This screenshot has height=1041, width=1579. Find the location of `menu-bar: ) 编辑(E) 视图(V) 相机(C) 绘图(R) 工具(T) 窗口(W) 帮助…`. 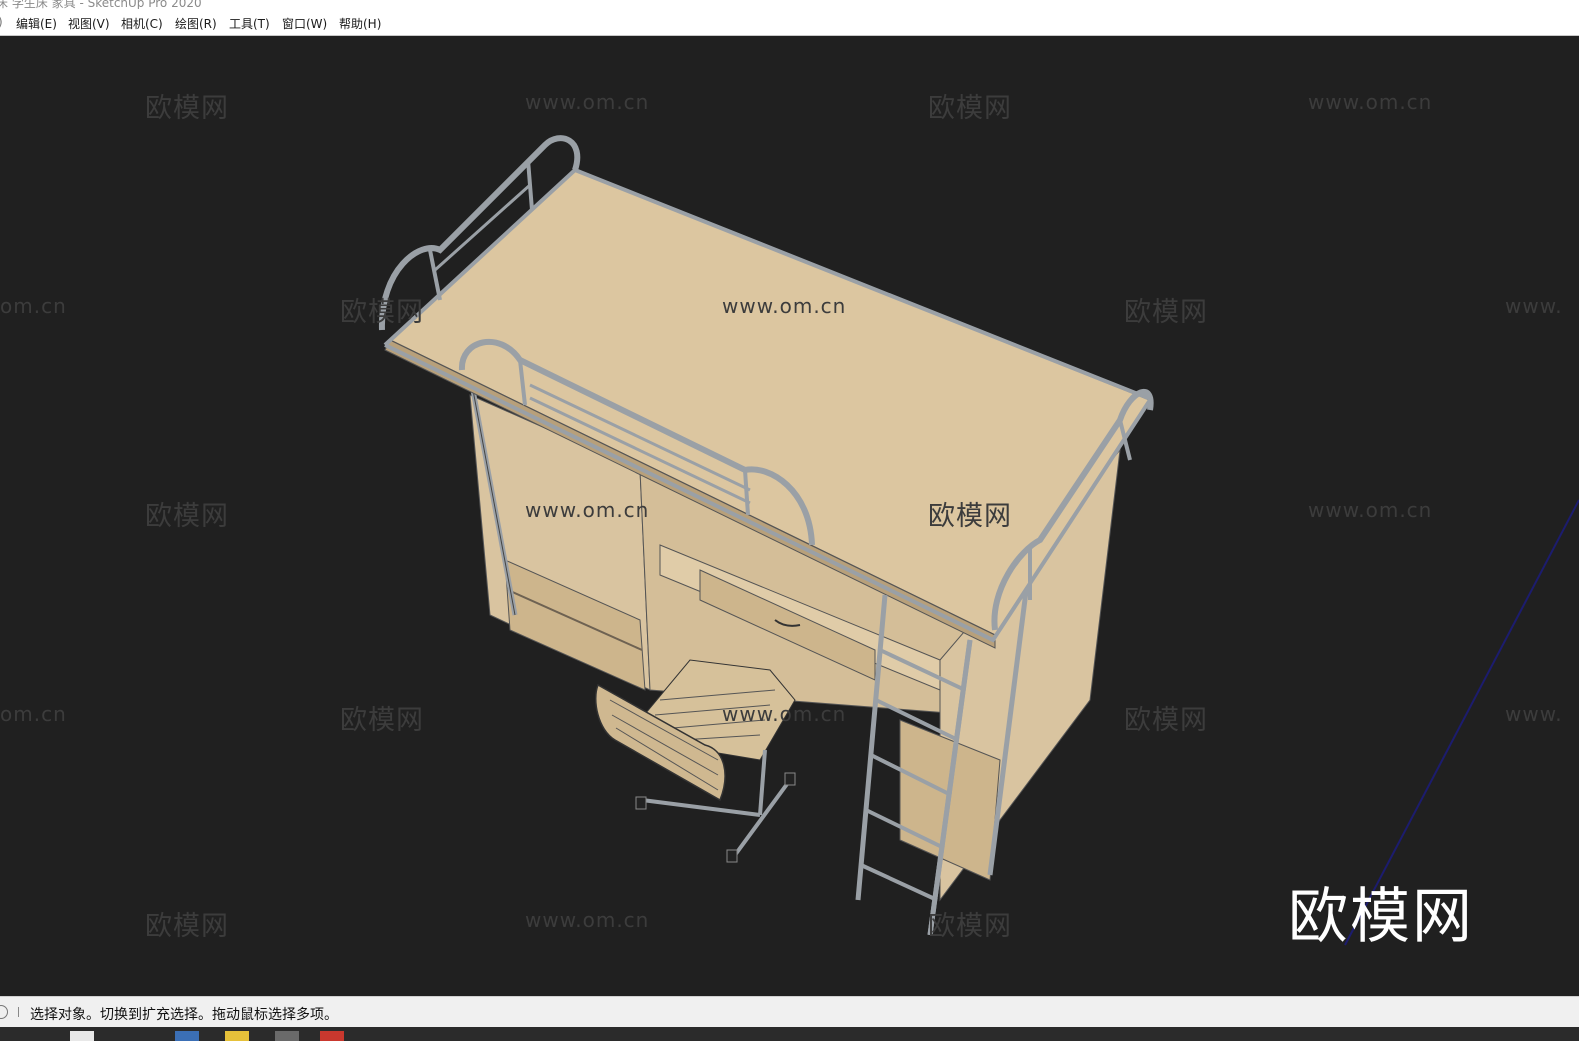

menu-bar: ) 编辑(E) 视图(V) 相机(C) 绘图(R) 工具(T) 窗口(W) 帮助… is located at coordinates (789, 22).